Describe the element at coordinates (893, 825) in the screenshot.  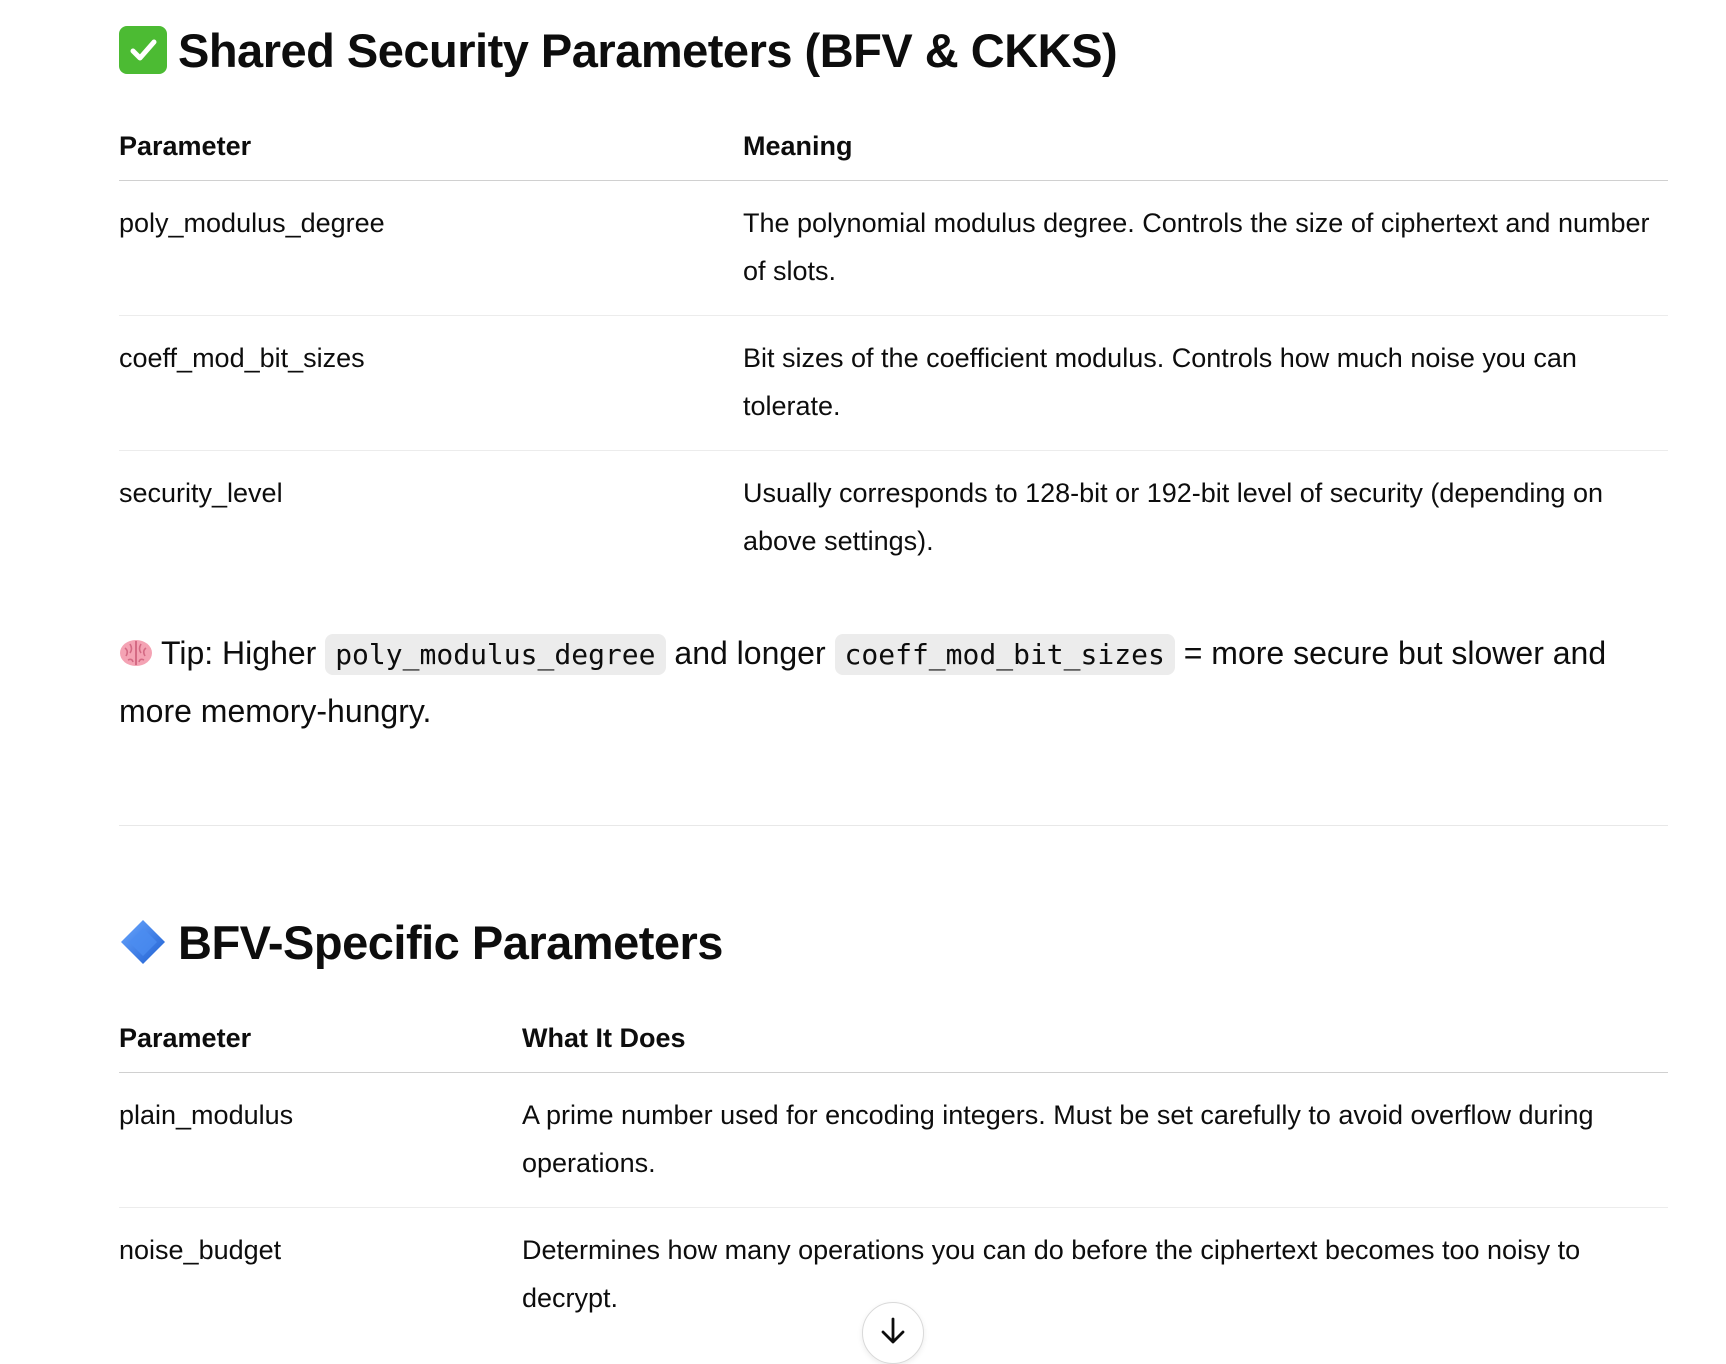
I see `section-divider` at that location.